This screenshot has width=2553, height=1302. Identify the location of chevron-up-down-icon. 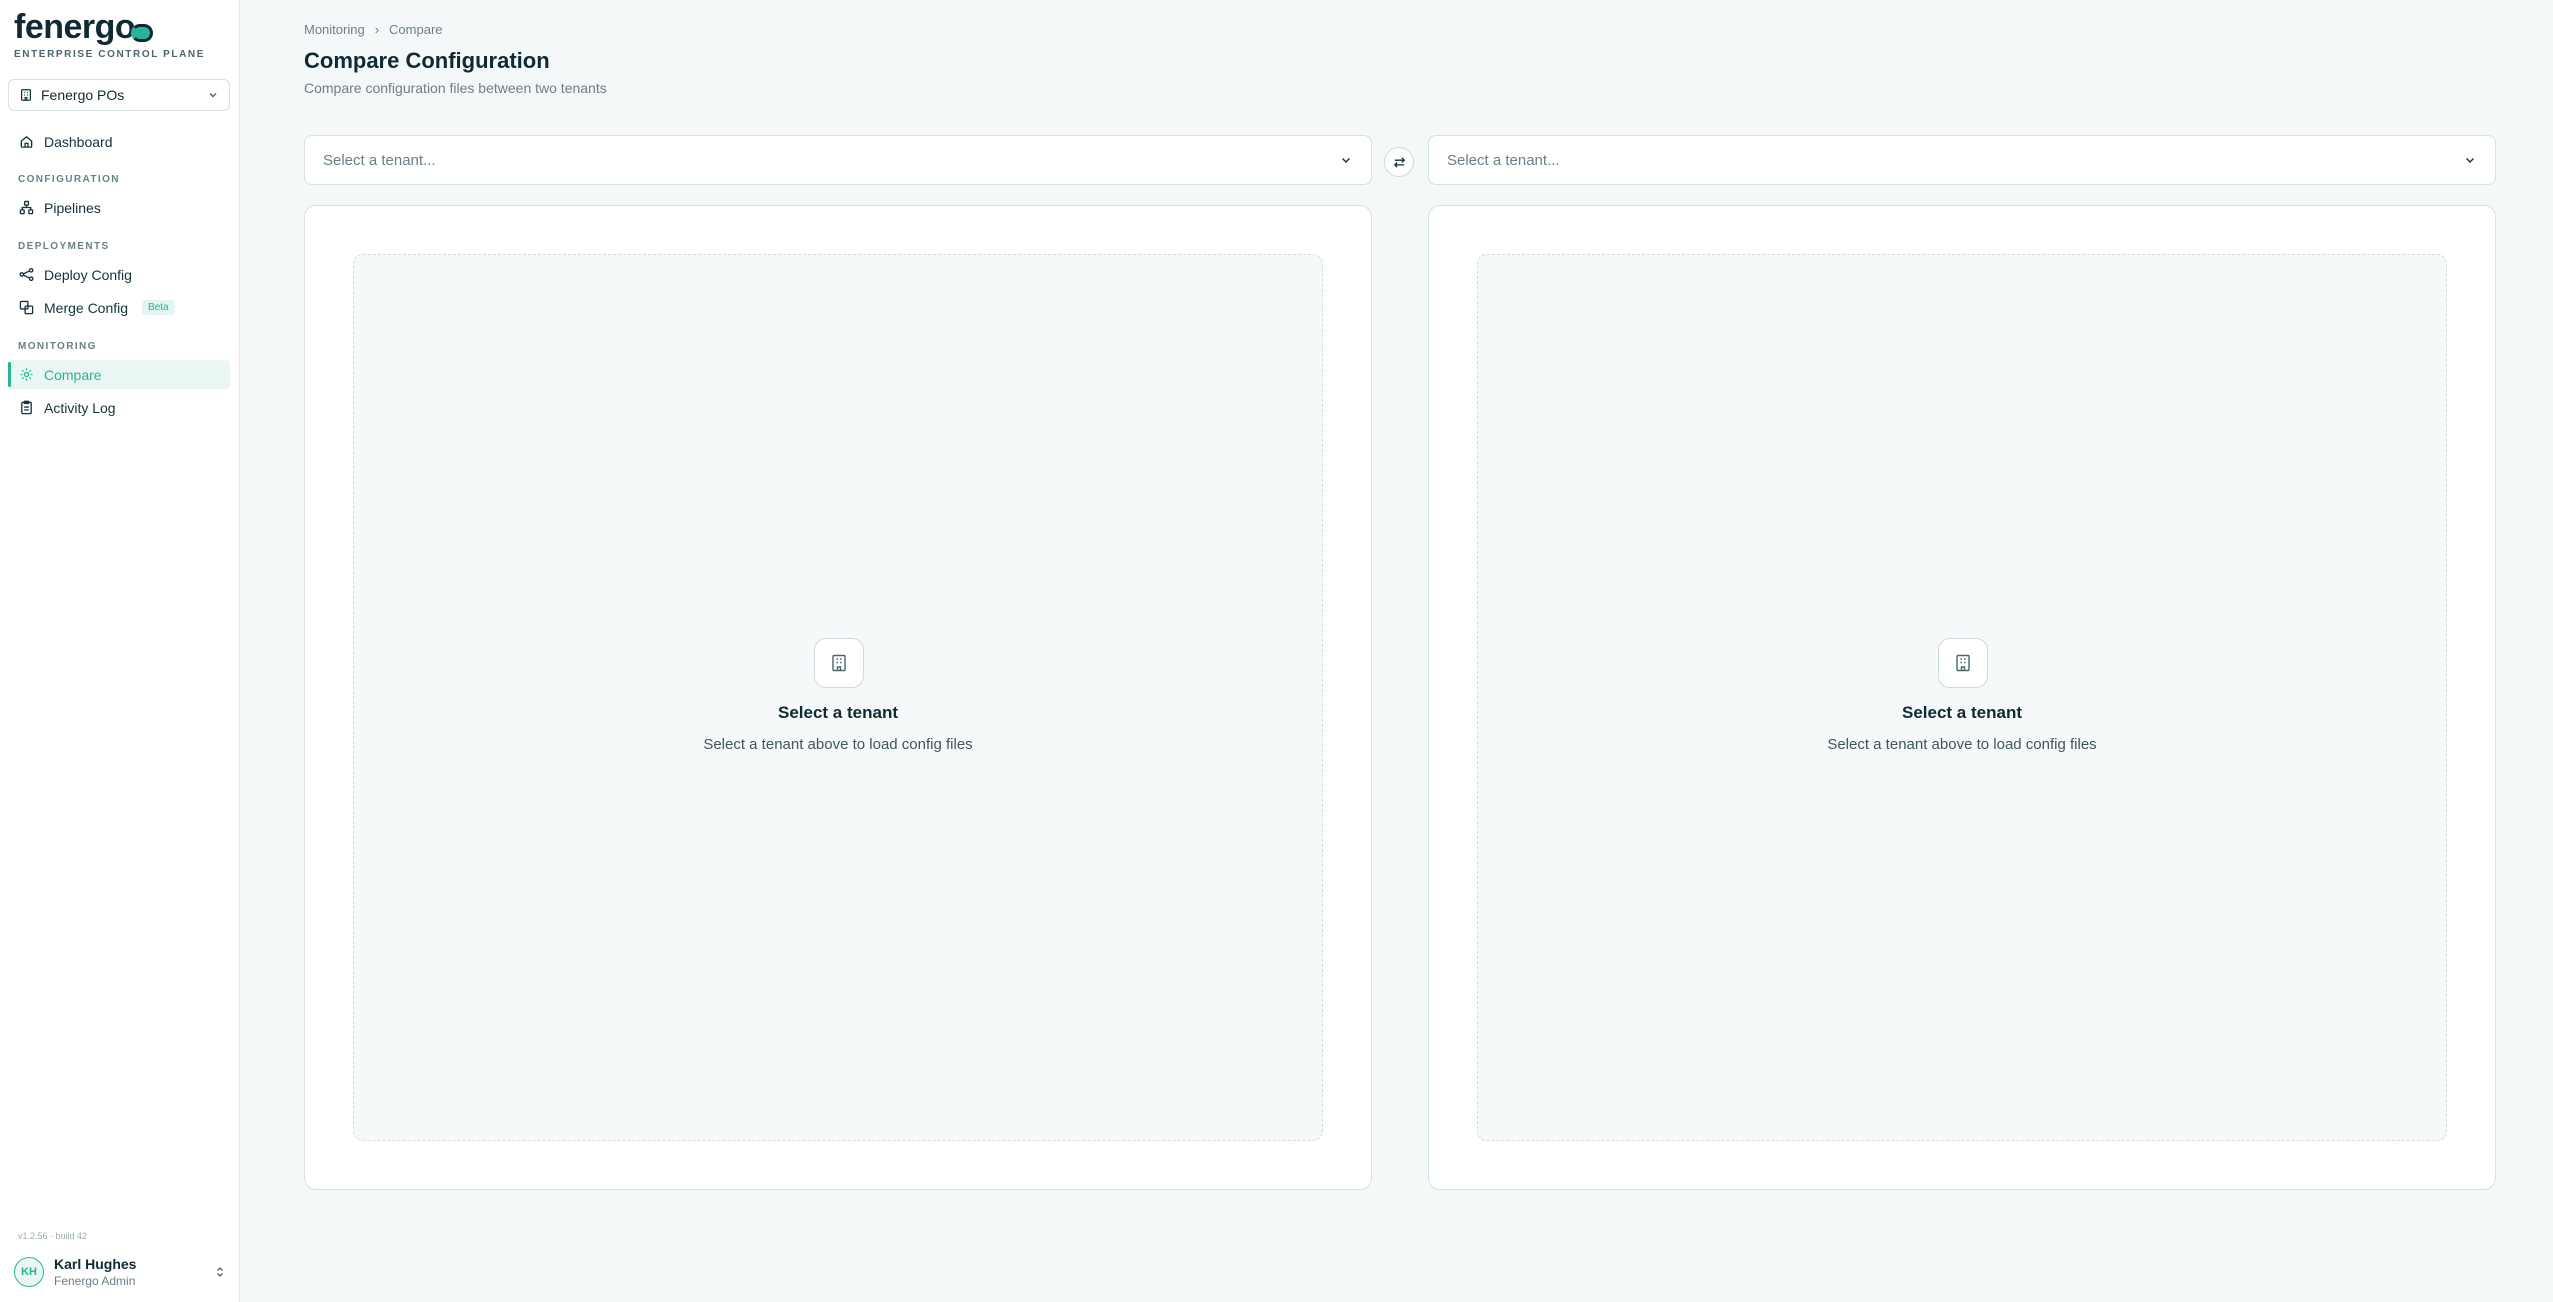
(220, 1272).